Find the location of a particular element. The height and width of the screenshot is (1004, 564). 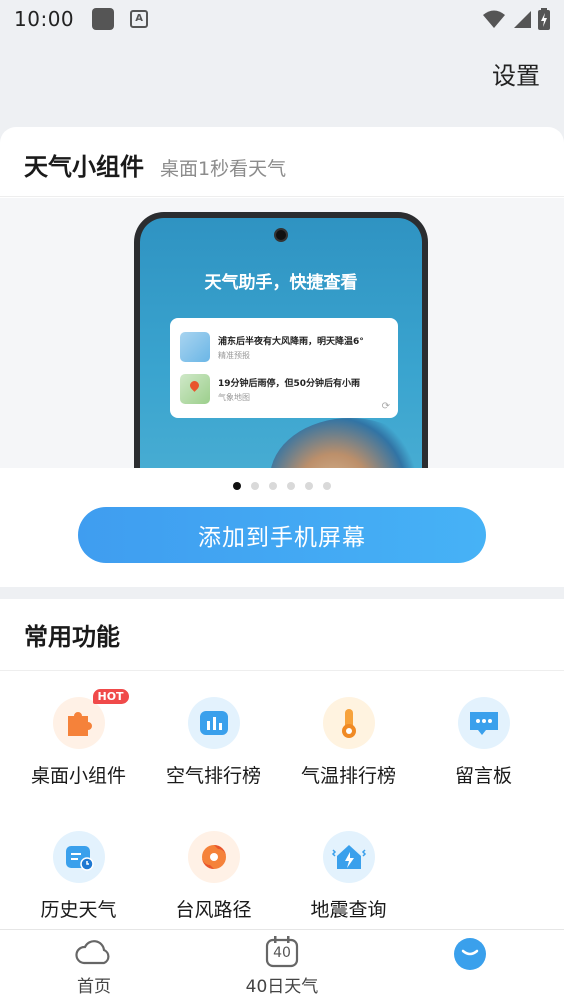

function-air-ranking: 空气排行榜 is located at coordinates (213, 742).